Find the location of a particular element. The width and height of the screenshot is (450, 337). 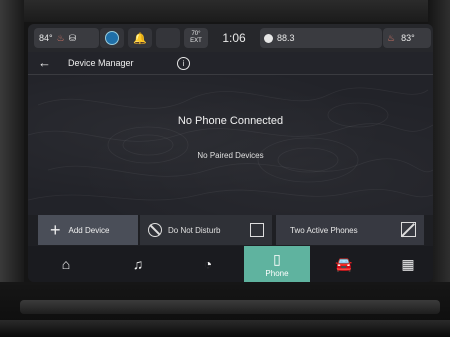

notifications-button: 🔔 is located at coordinates (140, 38).